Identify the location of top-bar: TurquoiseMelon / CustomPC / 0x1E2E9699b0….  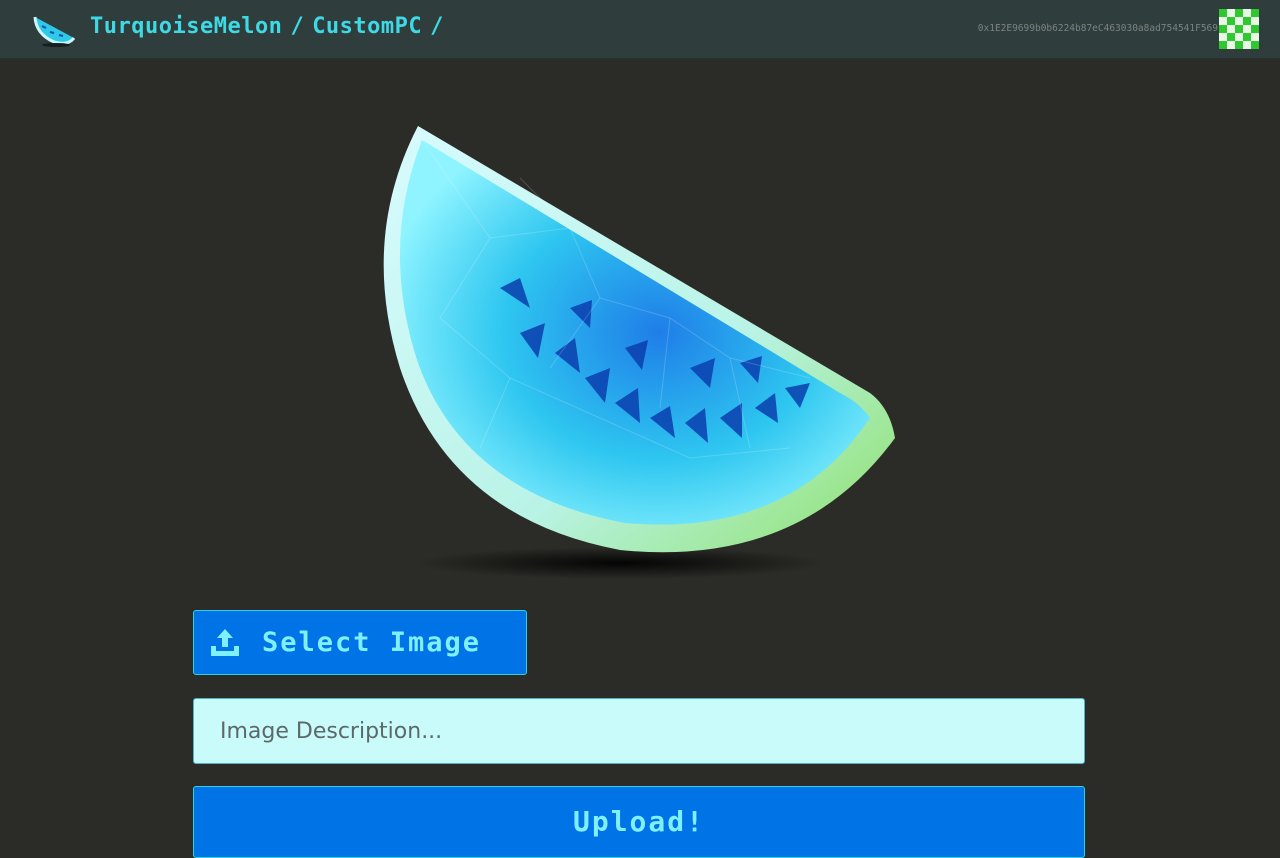
(640, 29).